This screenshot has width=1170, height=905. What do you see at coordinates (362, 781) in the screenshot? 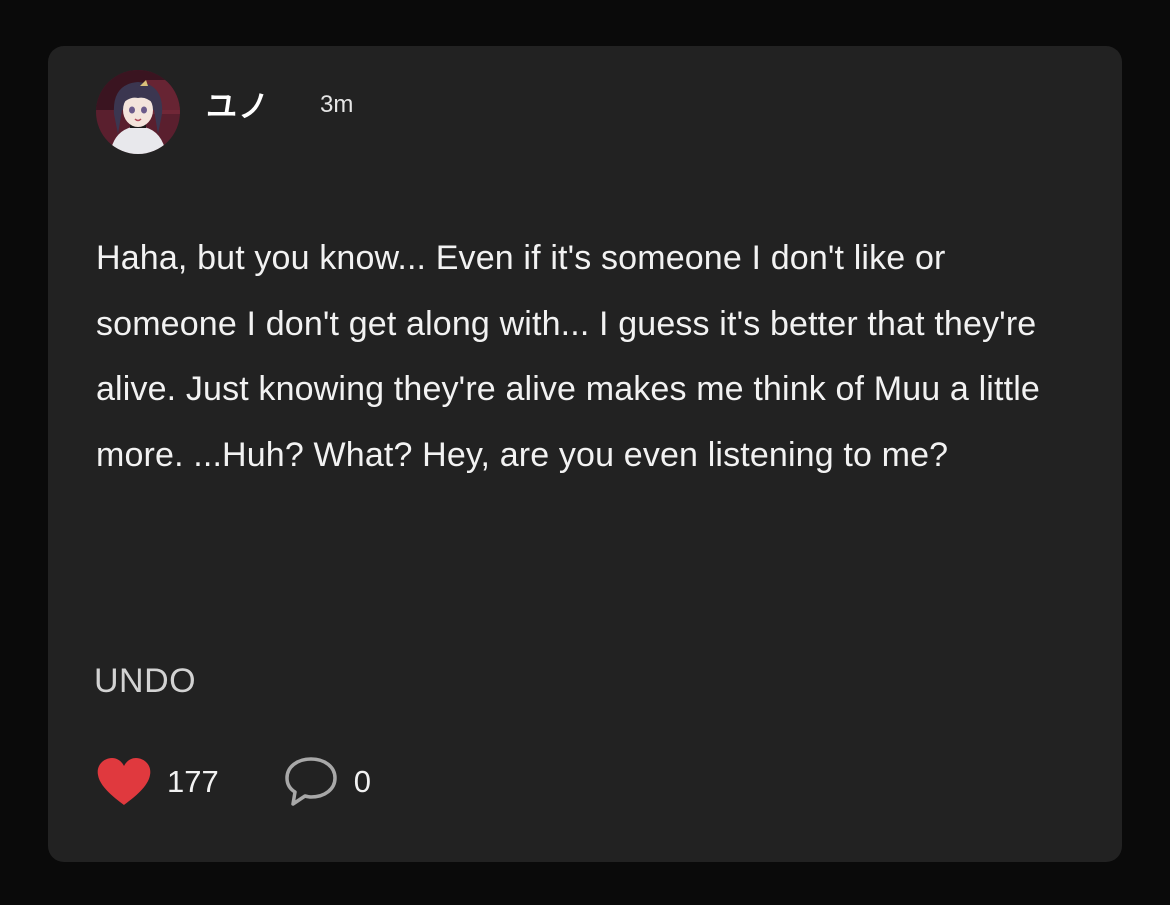
I see `comment-count: 0` at bounding box center [362, 781].